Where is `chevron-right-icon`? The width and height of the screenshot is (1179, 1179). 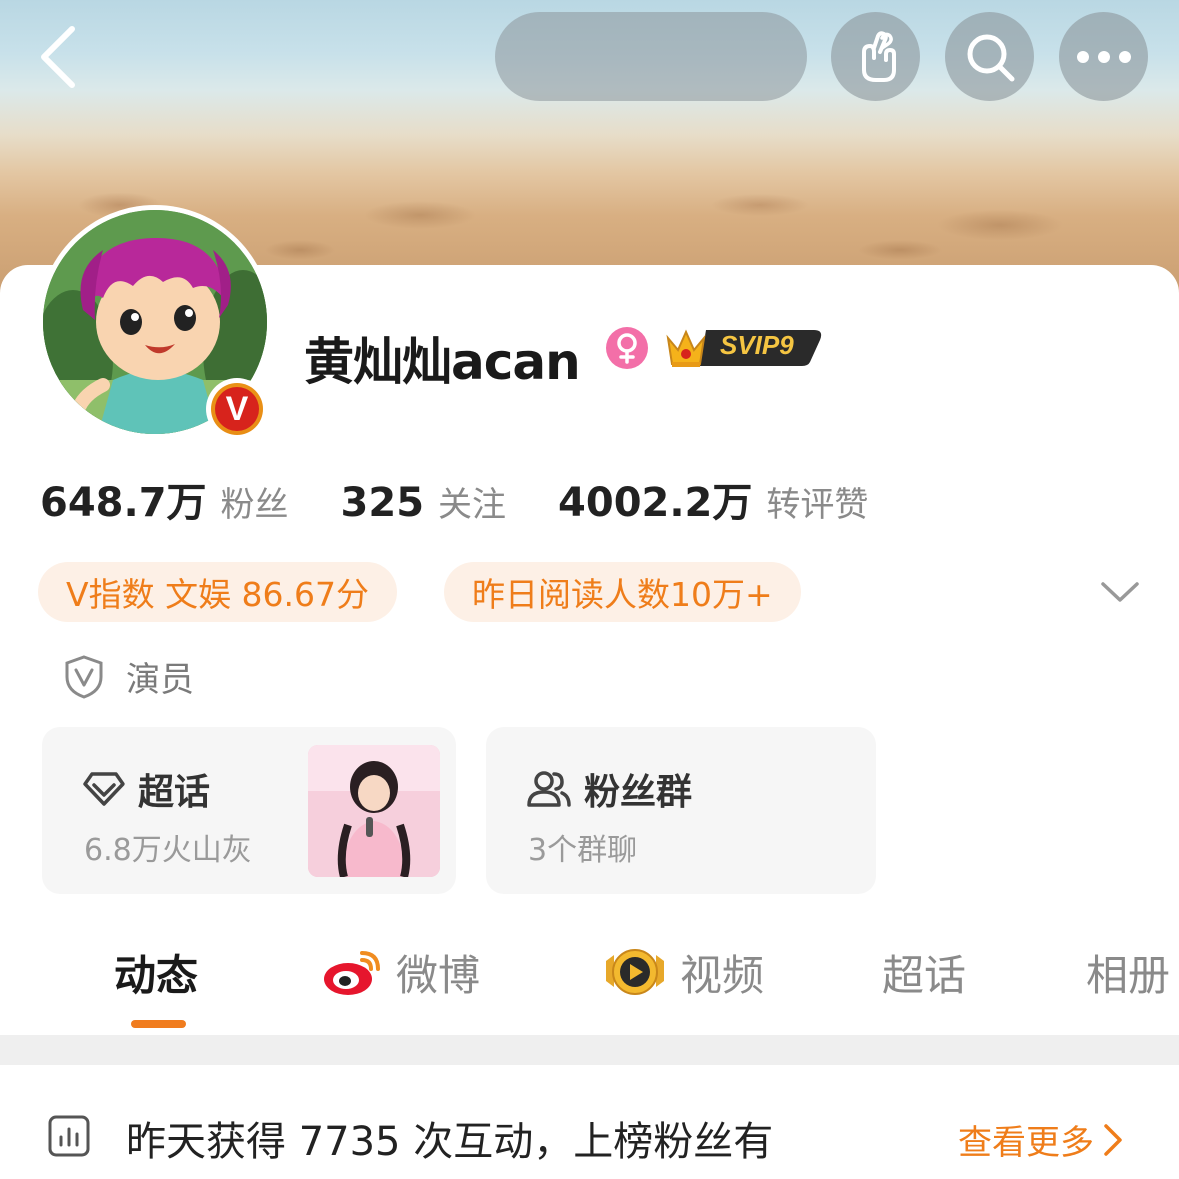
chevron-right-icon is located at coordinates (1113, 1139).